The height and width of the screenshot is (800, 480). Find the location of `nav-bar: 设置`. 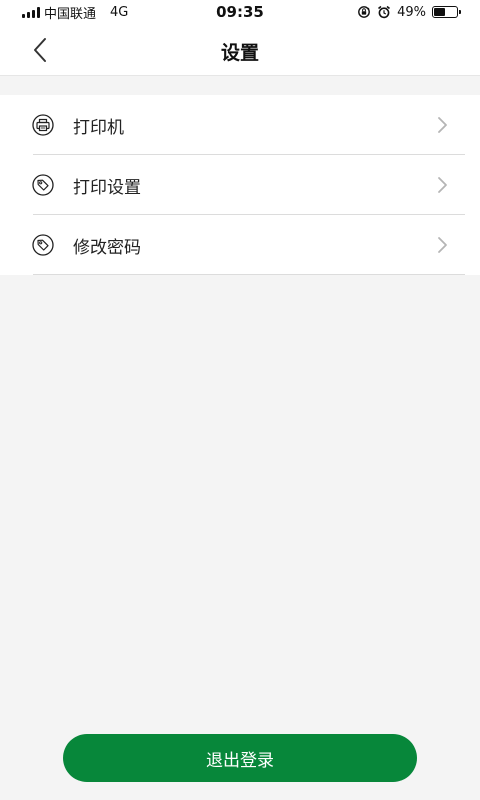

nav-bar: 设置 is located at coordinates (240, 50).